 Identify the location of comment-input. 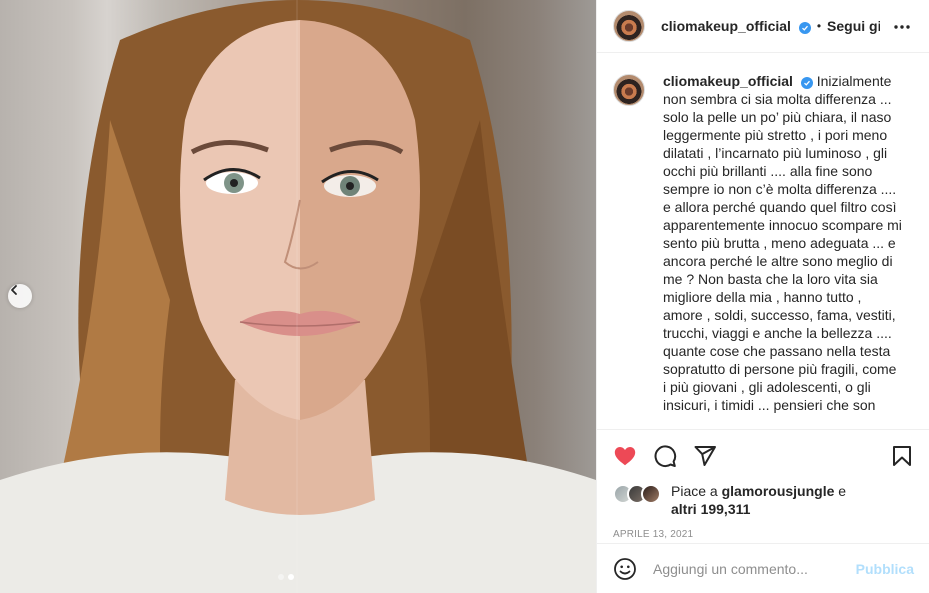
(748, 568).